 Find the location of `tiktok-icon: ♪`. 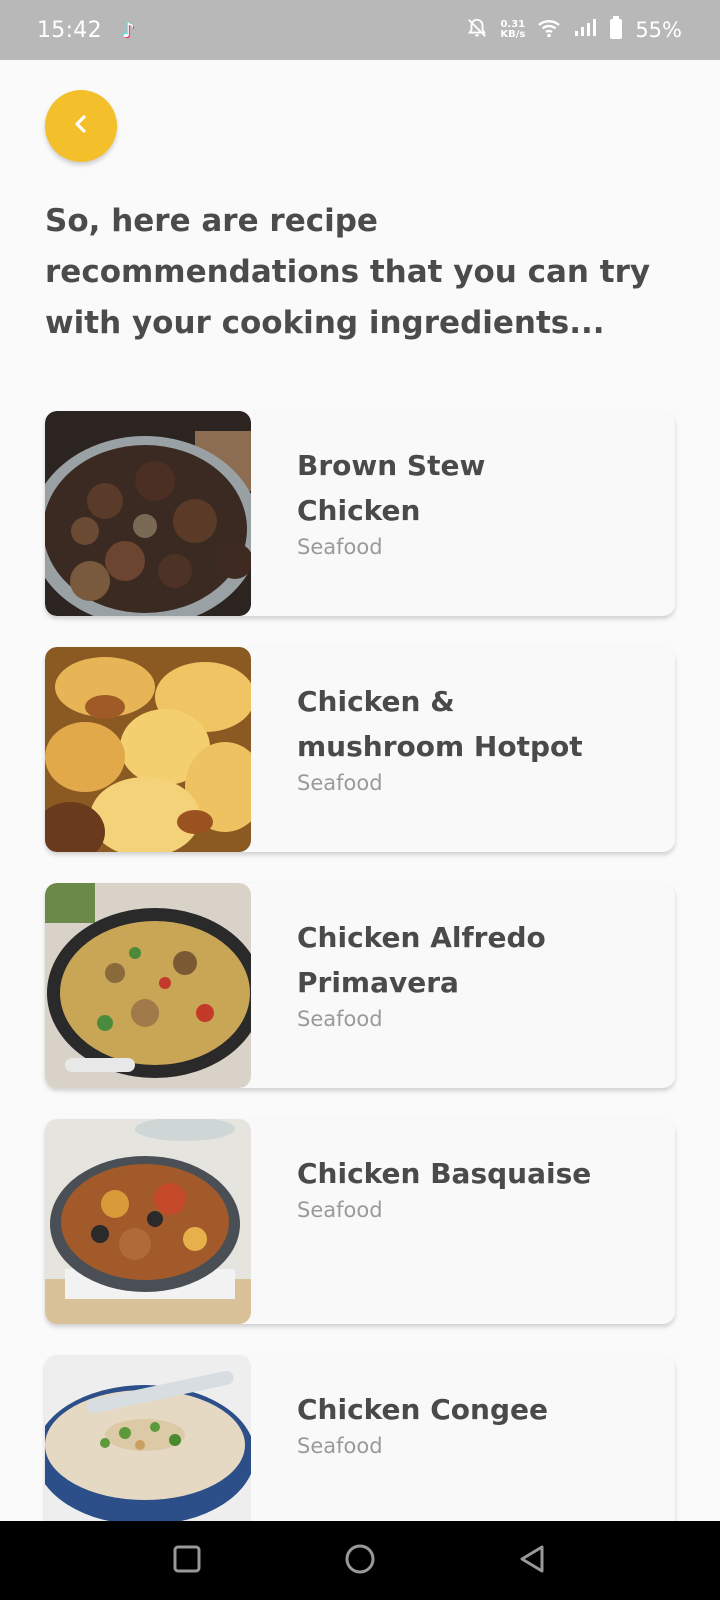

tiktok-icon: ♪ is located at coordinates (128, 30).